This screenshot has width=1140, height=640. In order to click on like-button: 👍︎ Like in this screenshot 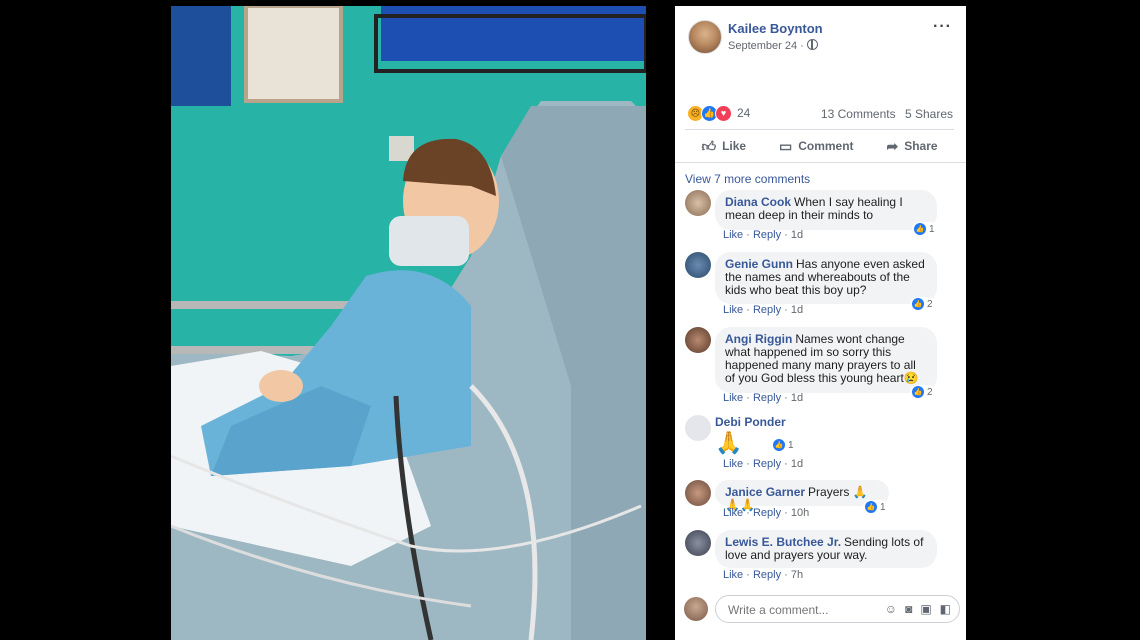, I will do `click(723, 146)`.